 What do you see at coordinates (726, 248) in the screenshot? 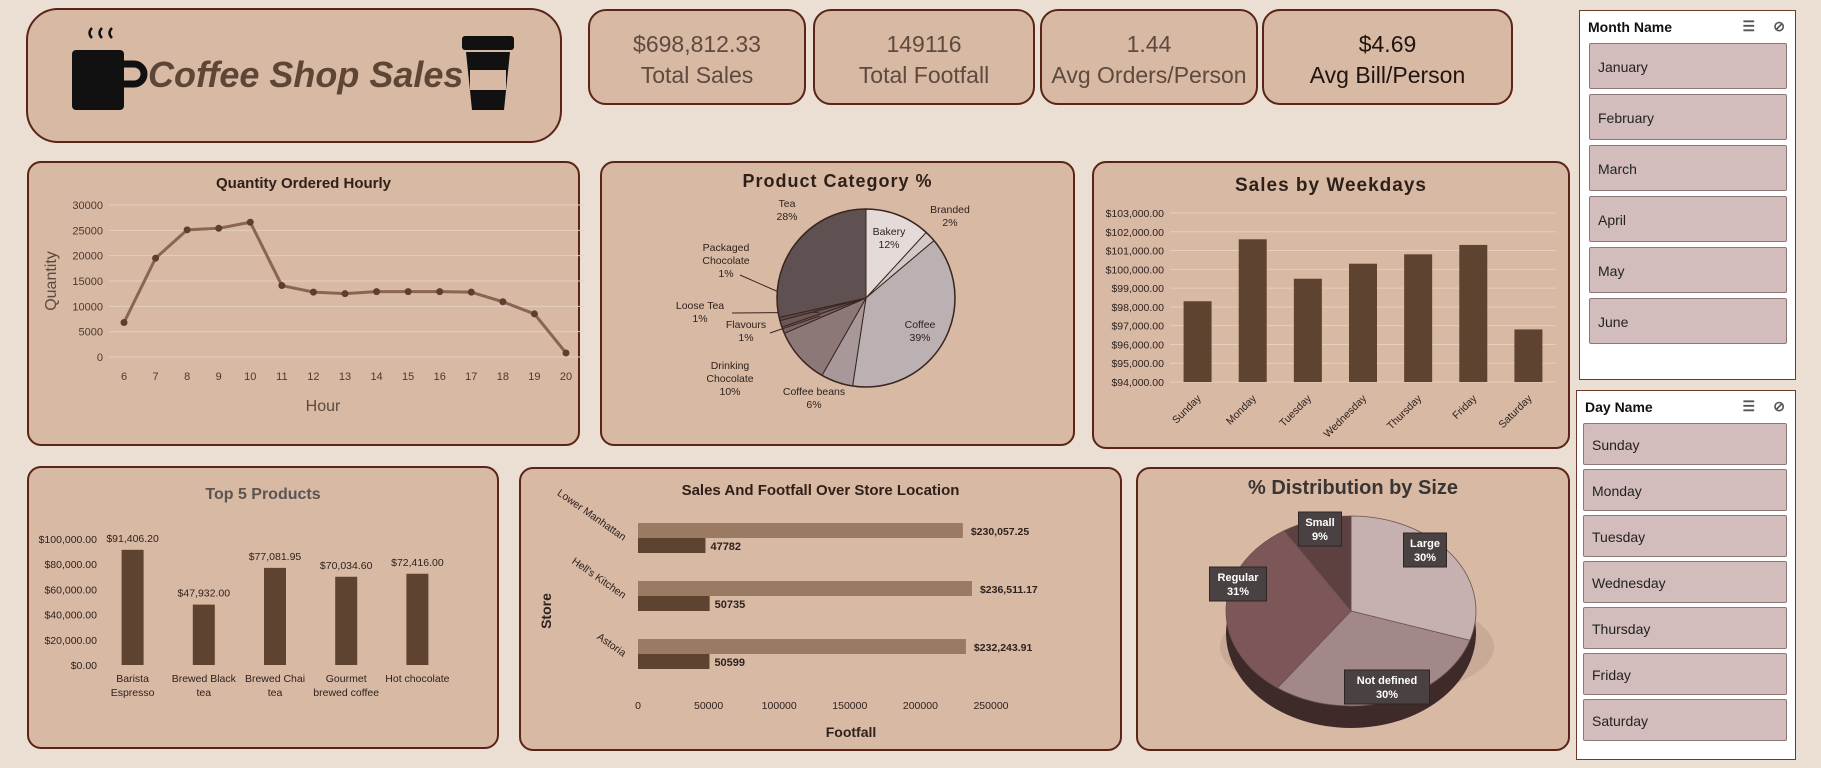
I see `slice-label: Packaged` at bounding box center [726, 248].